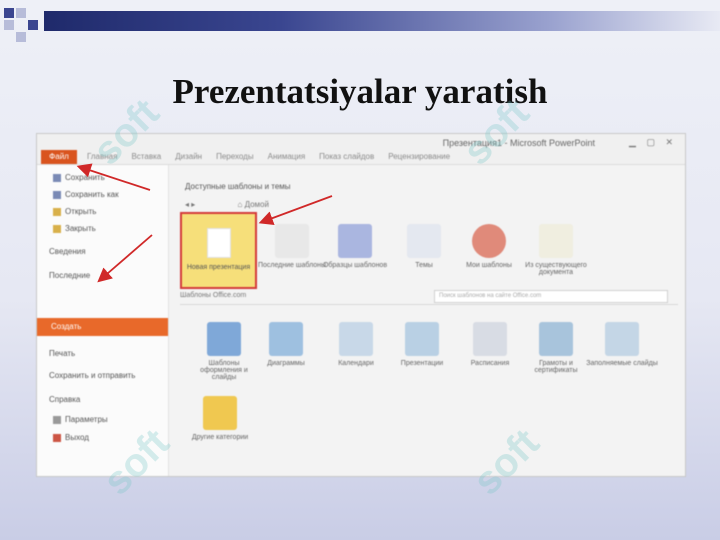  What do you see at coordinates (125, 258) in the screenshot?
I see `arrow-to-new-menu` at bounding box center [125, 258].